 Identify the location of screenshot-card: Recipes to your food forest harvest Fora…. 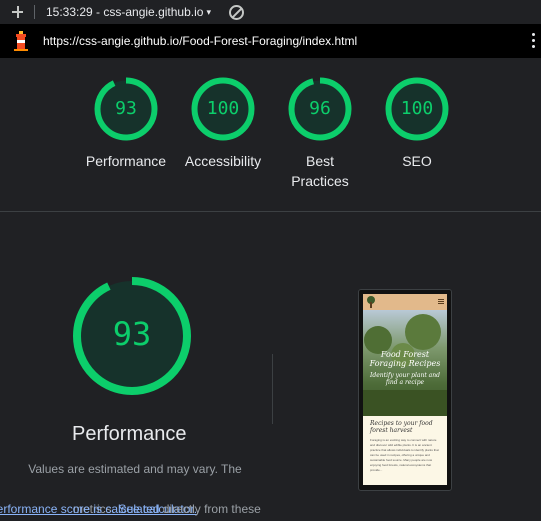
(405, 452).